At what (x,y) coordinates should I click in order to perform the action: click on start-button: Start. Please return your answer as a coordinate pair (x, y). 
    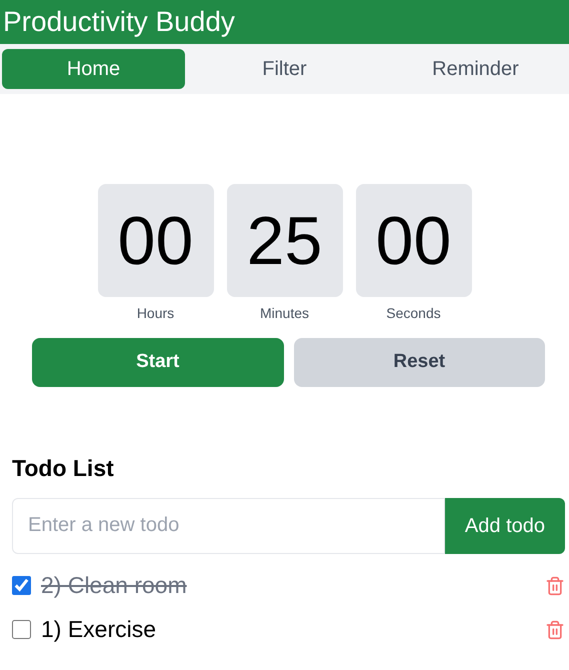
    Looking at the image, I should click on (158, 362).